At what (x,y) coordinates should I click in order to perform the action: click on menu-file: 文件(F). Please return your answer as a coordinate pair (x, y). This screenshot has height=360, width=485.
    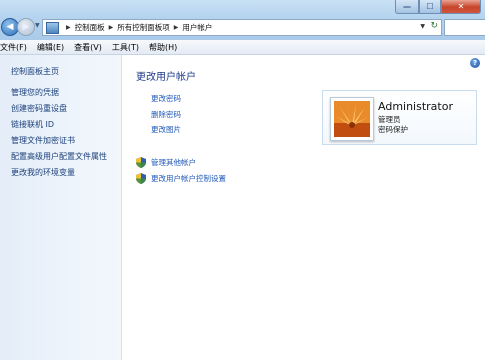
    Looking at the image, I should click on (16, 47).